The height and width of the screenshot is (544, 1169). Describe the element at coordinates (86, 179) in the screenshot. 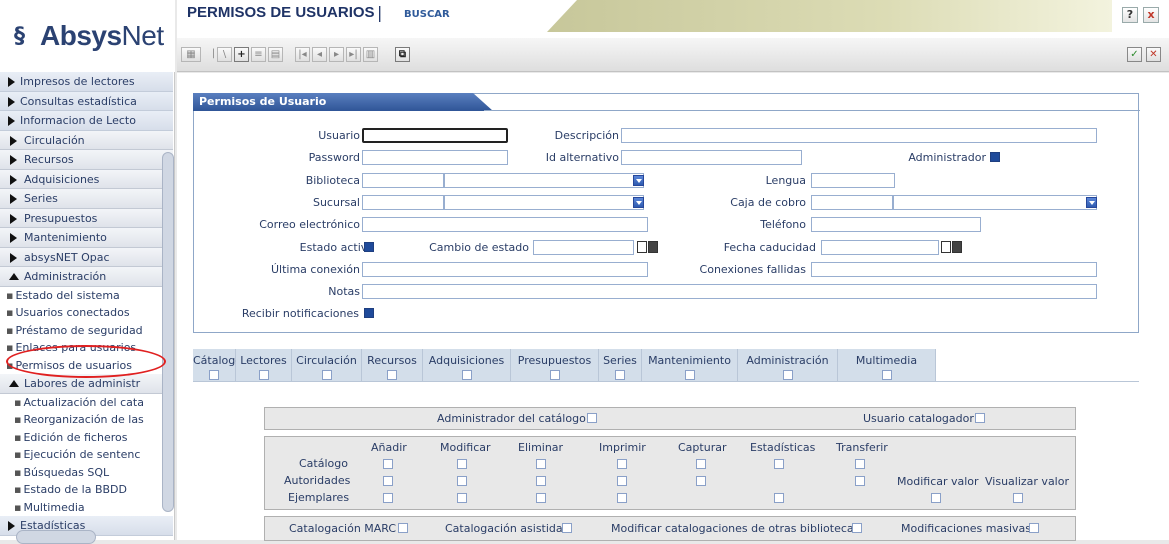

I see `menu-section-adquisiciones: Adquisiciones` at that location.